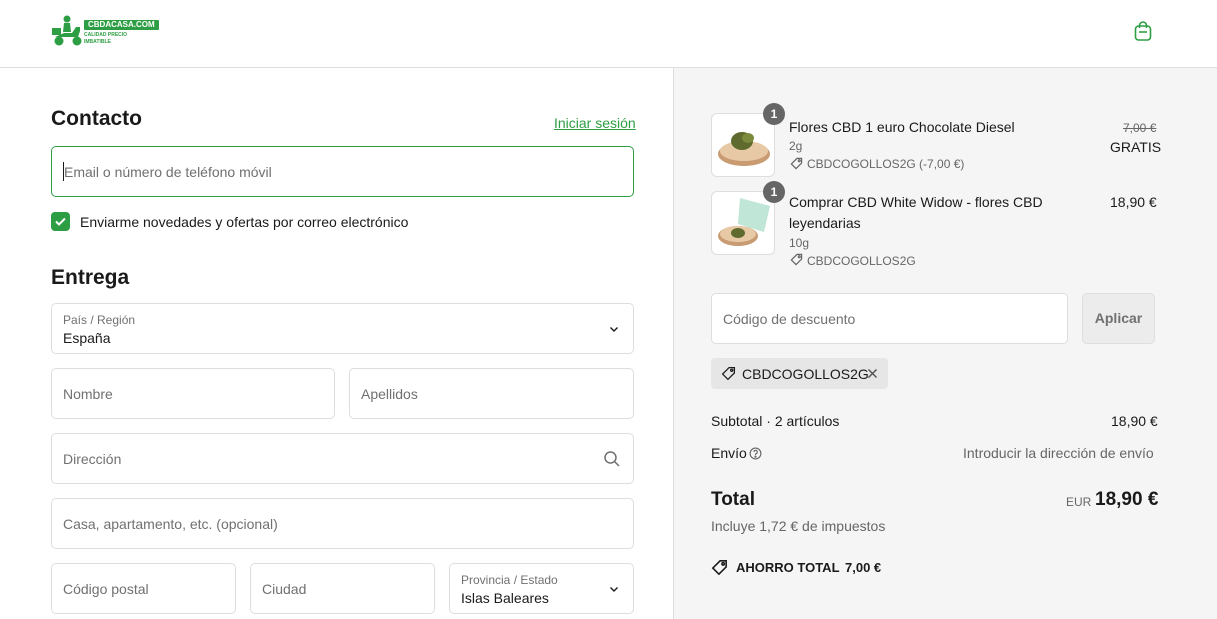 The width and height of the screenshot is (1217, 619). What do you see at coordinates (1134, 421) in the screenshot?
I see `subtotal-value: 18,90 €` at bounding box center [1134, 421].